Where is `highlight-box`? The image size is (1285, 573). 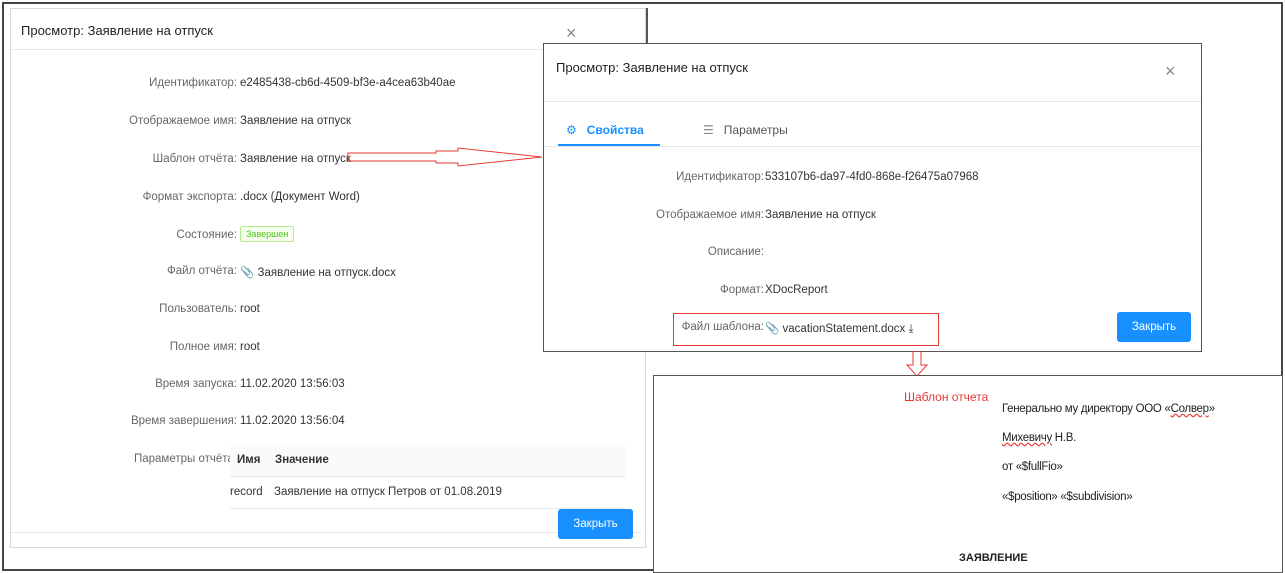 highlight-box is located at coordinates (806, 329).